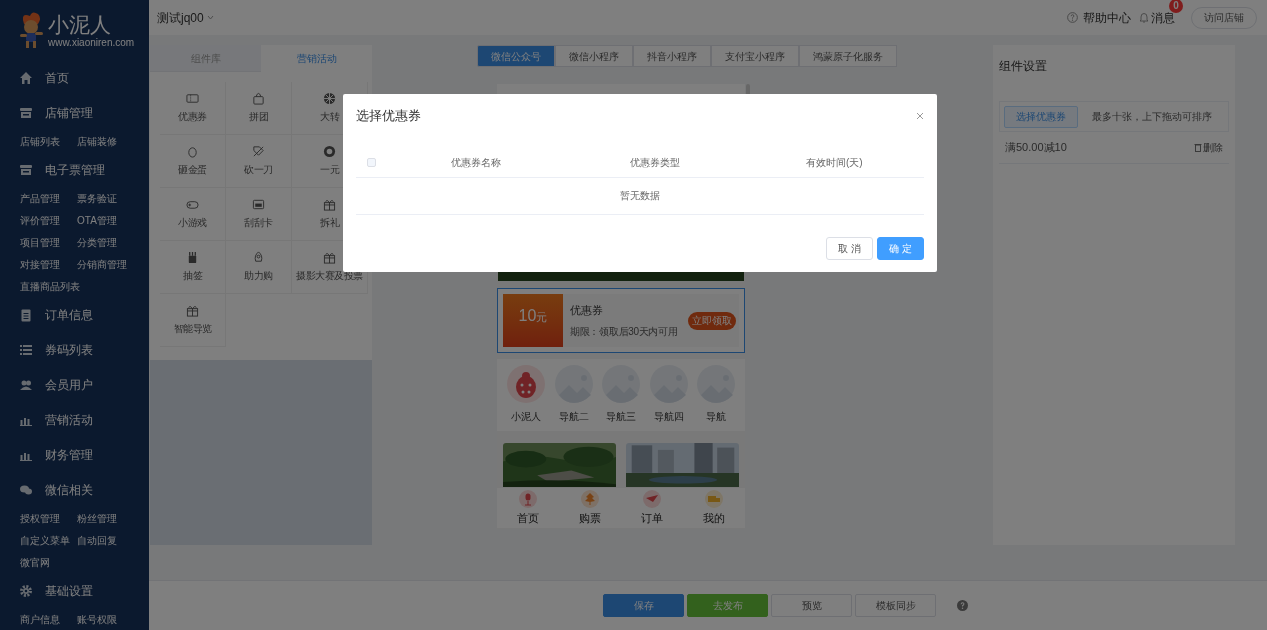 This screenshot has height=630, width=1267. Describe the element at coordinates (74, 314) in the screenshot. I see `sidebar-item: 订单信息` at that location.